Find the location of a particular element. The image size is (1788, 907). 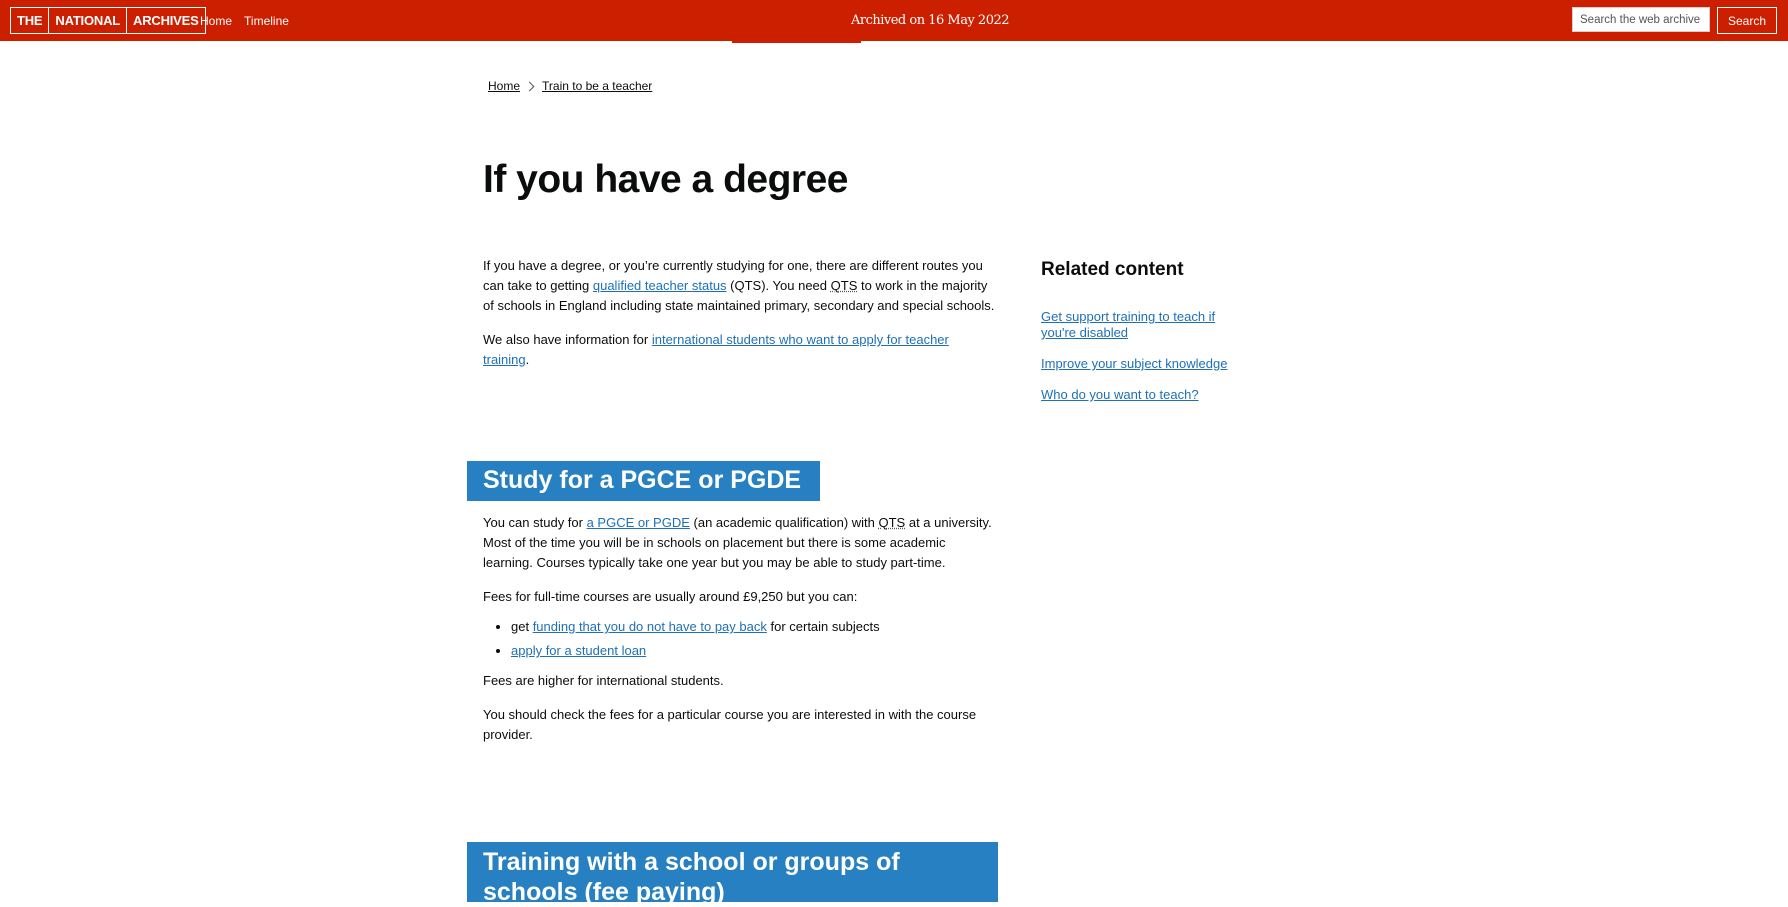

student-loan-link: apply for a student loan is located at coordinates (578, 650).